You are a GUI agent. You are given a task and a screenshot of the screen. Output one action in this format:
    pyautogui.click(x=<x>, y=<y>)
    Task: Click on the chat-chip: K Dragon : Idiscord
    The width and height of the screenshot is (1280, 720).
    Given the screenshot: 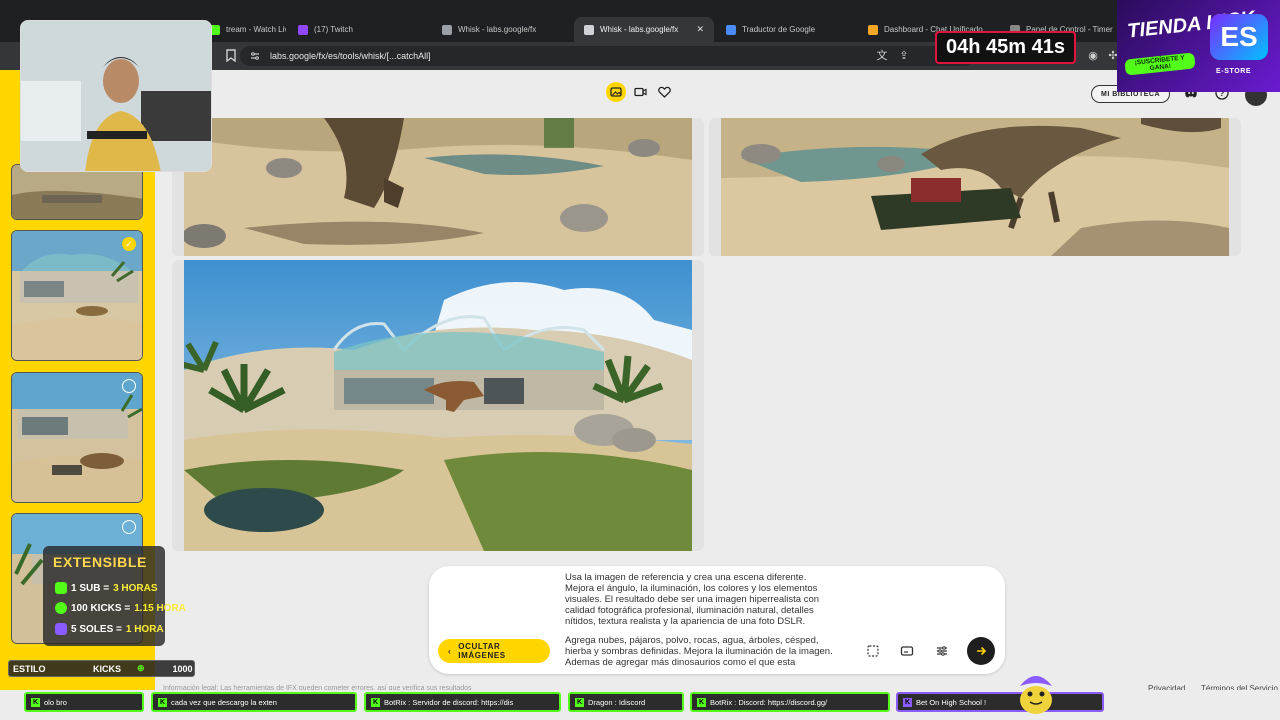 What is the action you would take?
    pyautogui.click(x=626, y=702)
    